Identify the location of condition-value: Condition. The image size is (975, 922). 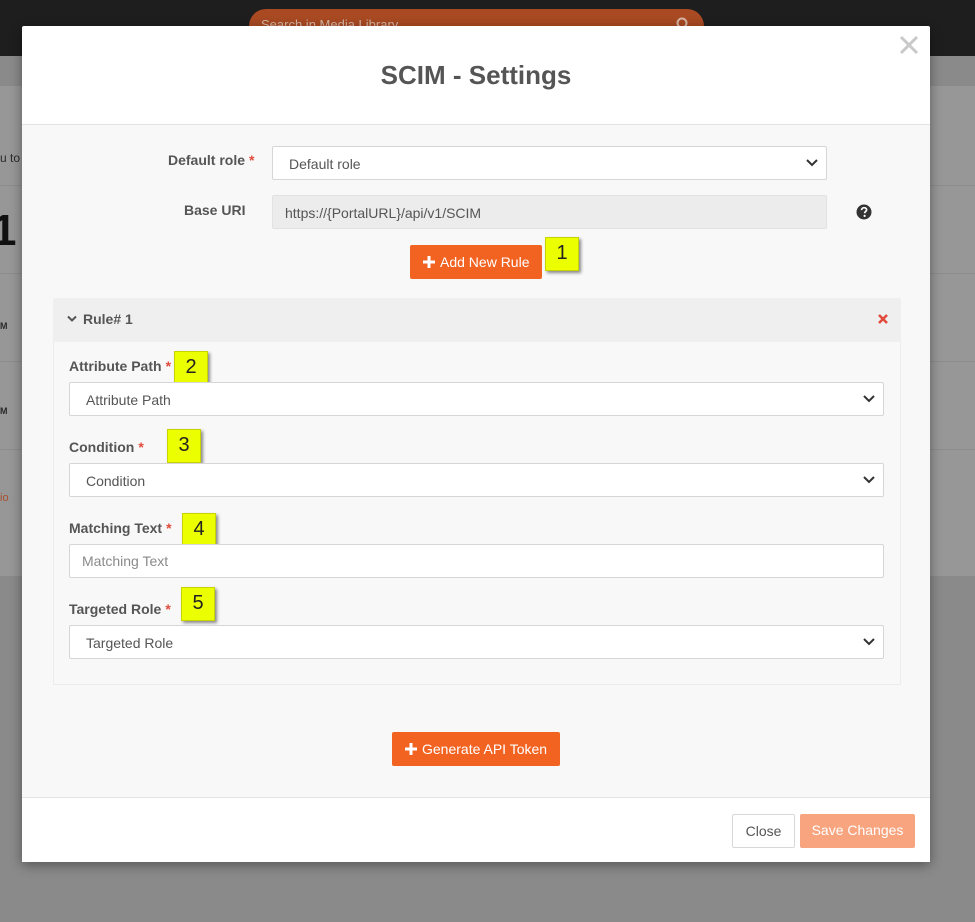
(116, 481).